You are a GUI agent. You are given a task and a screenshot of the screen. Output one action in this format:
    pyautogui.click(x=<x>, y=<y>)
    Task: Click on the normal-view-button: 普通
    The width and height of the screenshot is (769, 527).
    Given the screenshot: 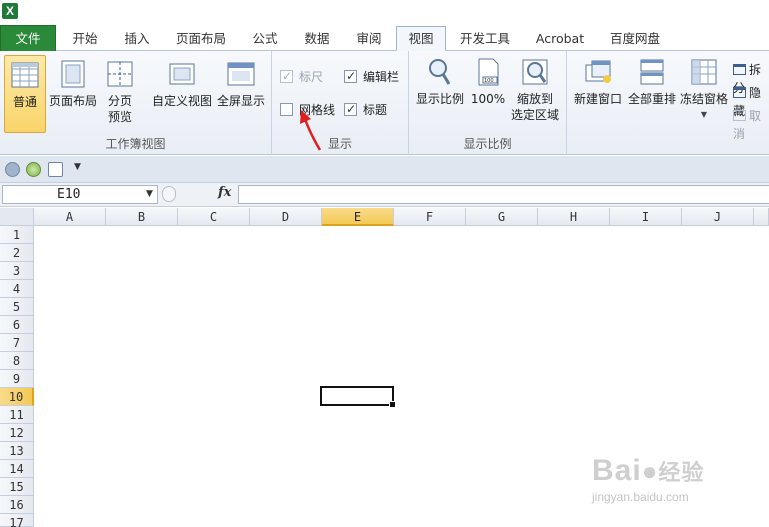 What is the action you would take?
    pyautogui.click(x=25, y=94)
    